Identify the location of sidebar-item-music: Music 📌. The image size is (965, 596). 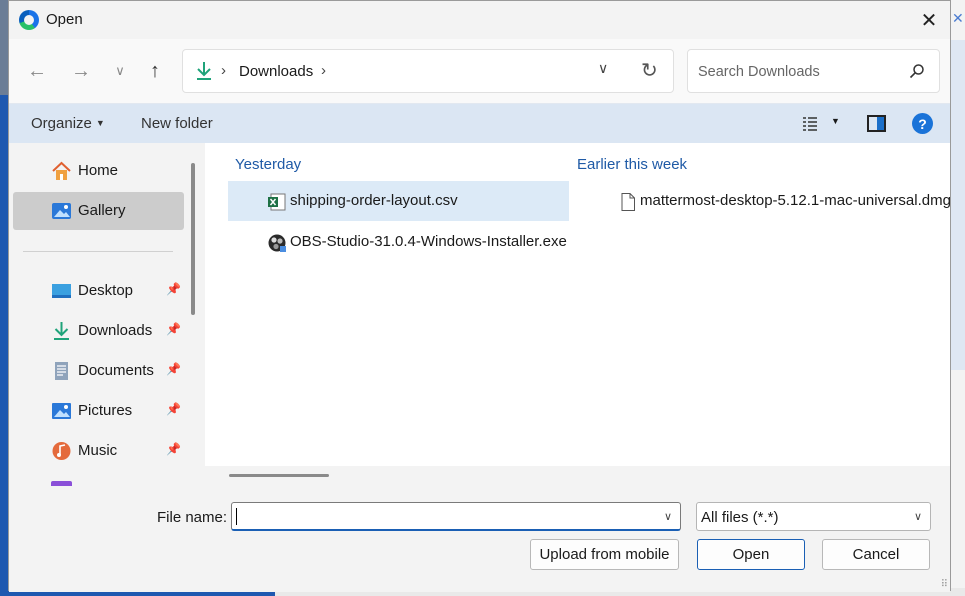
(98, 451).